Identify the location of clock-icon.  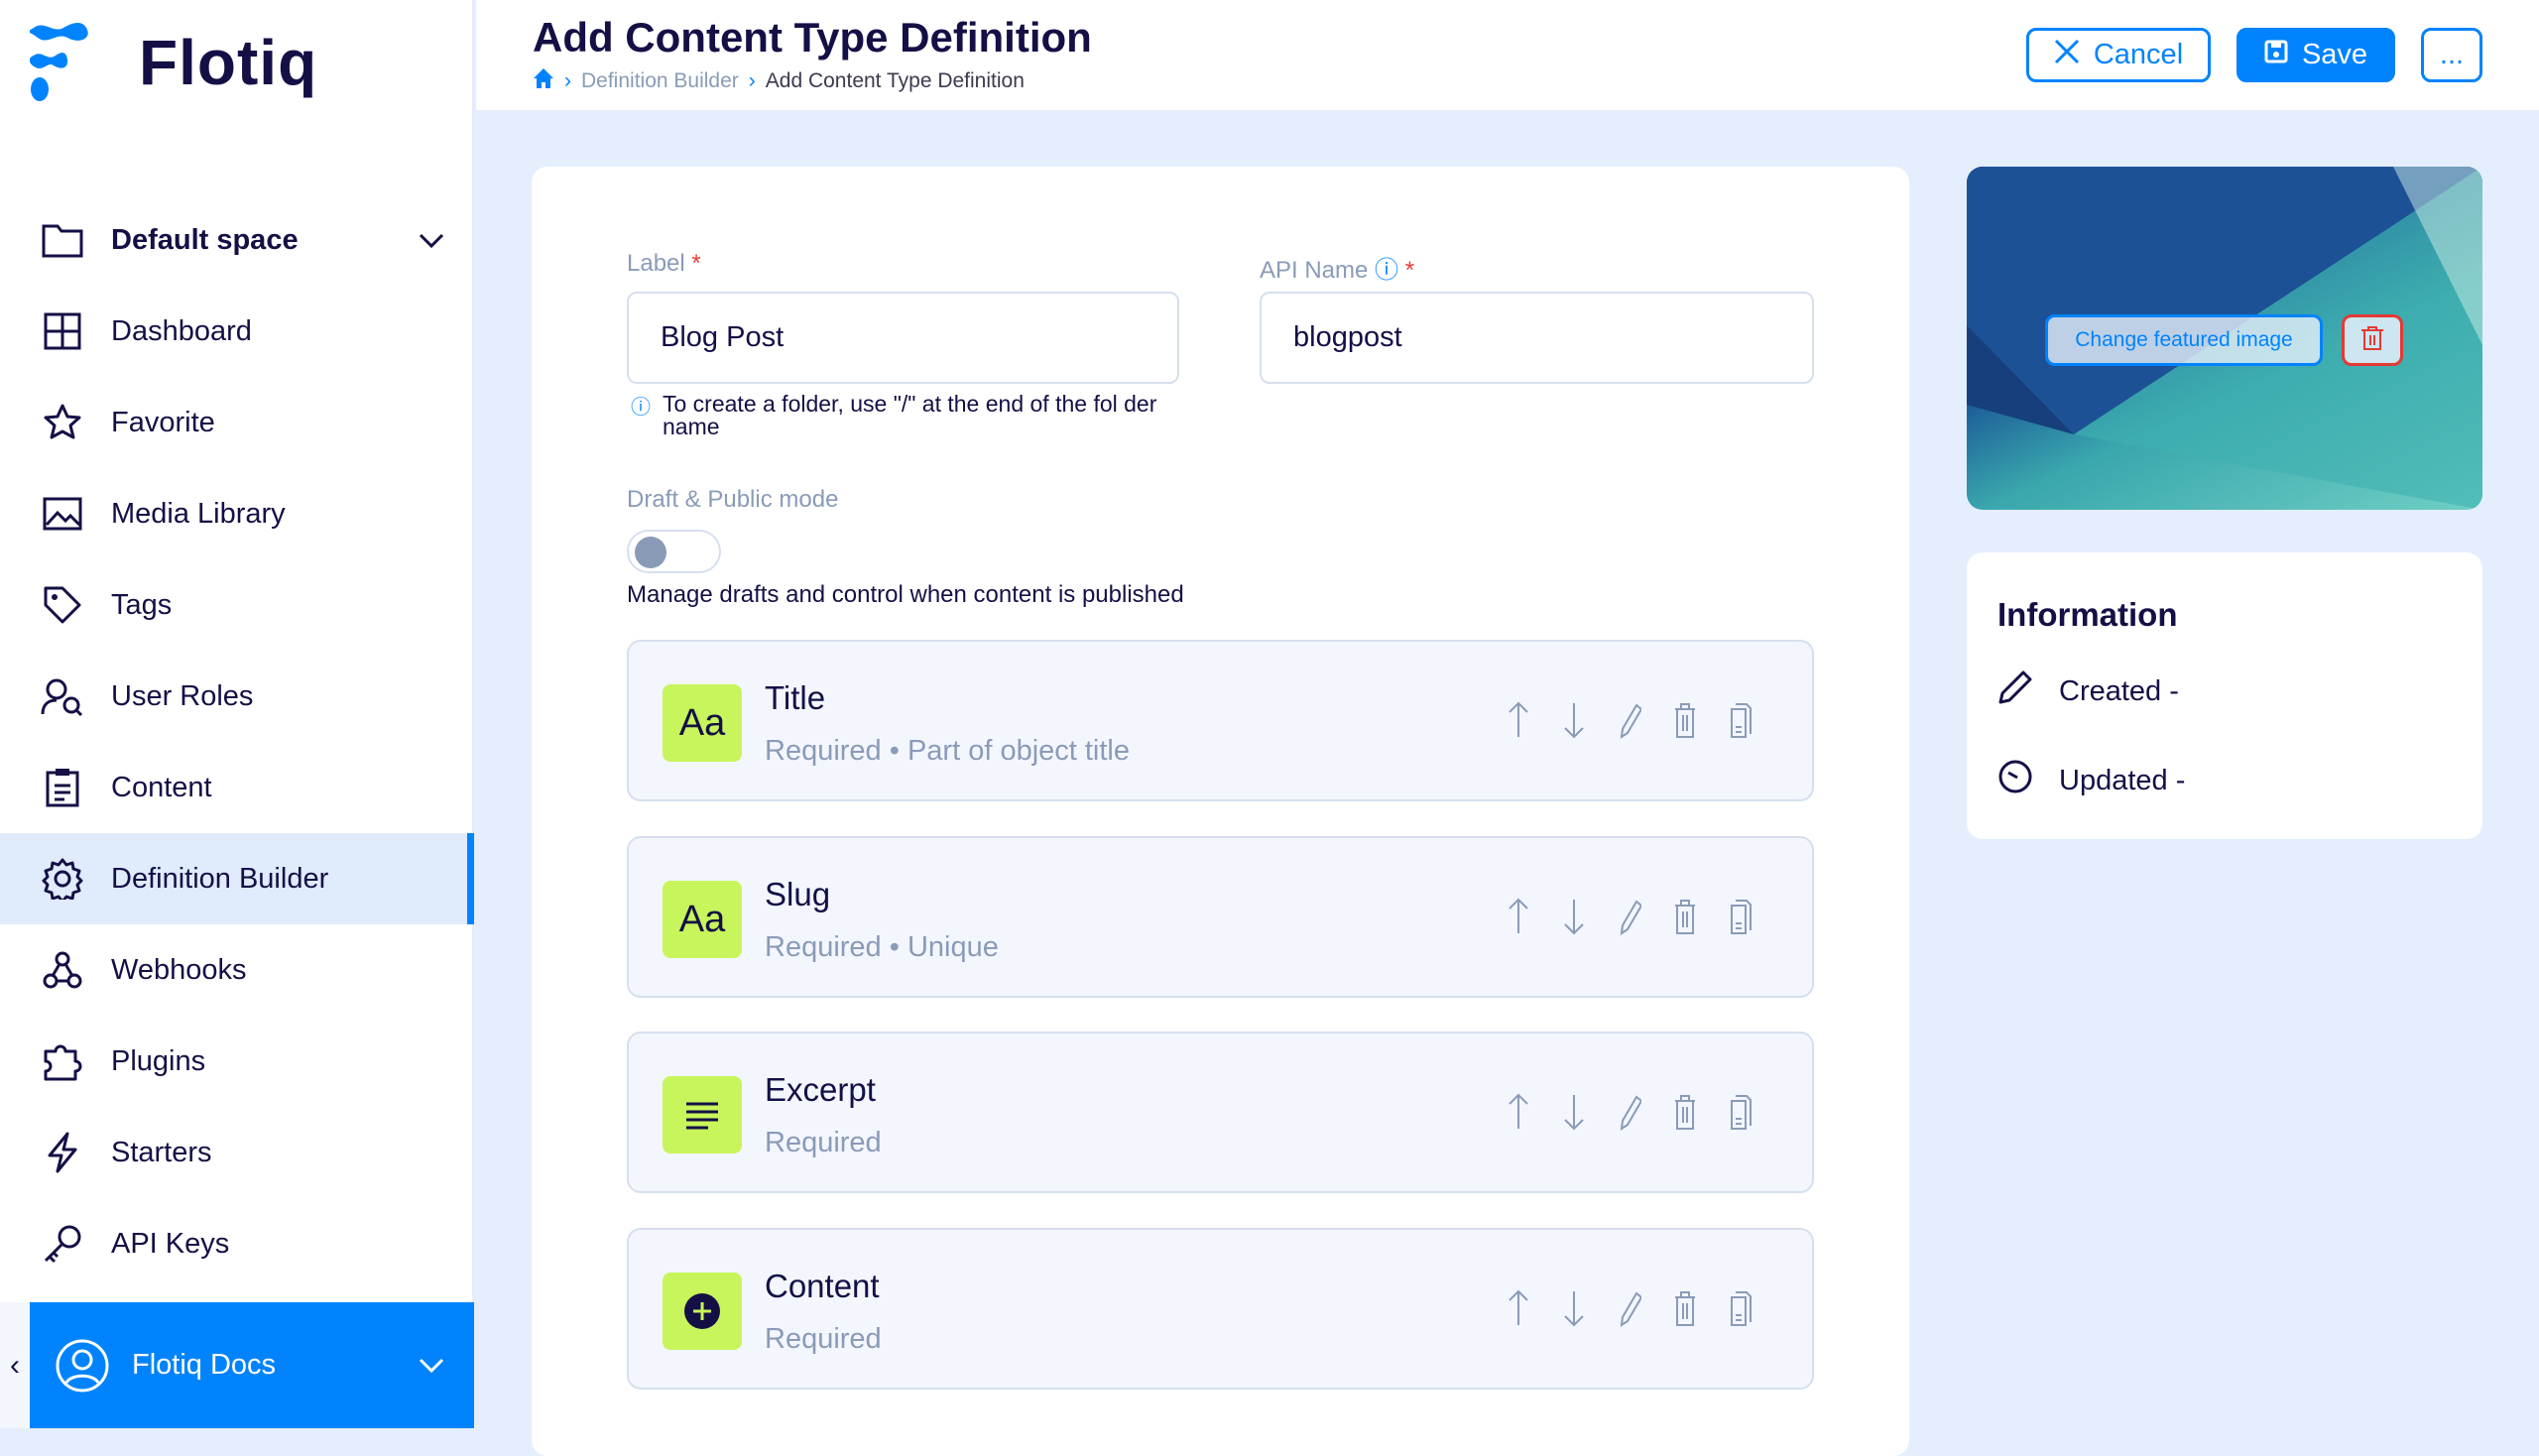
(2015, 780).